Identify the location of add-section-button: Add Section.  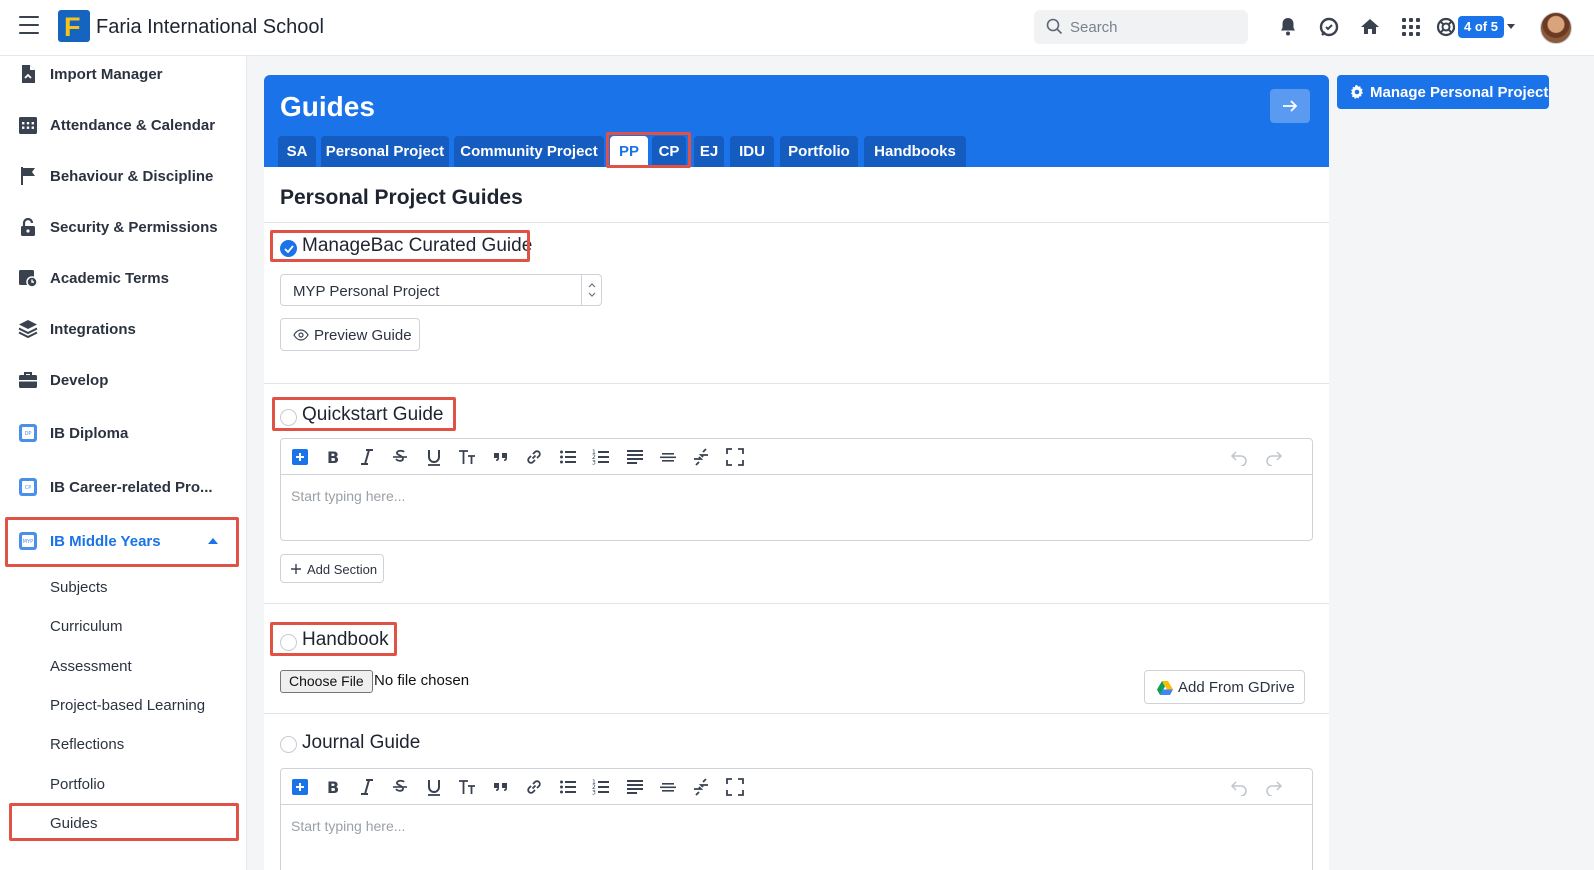
(332, 568).